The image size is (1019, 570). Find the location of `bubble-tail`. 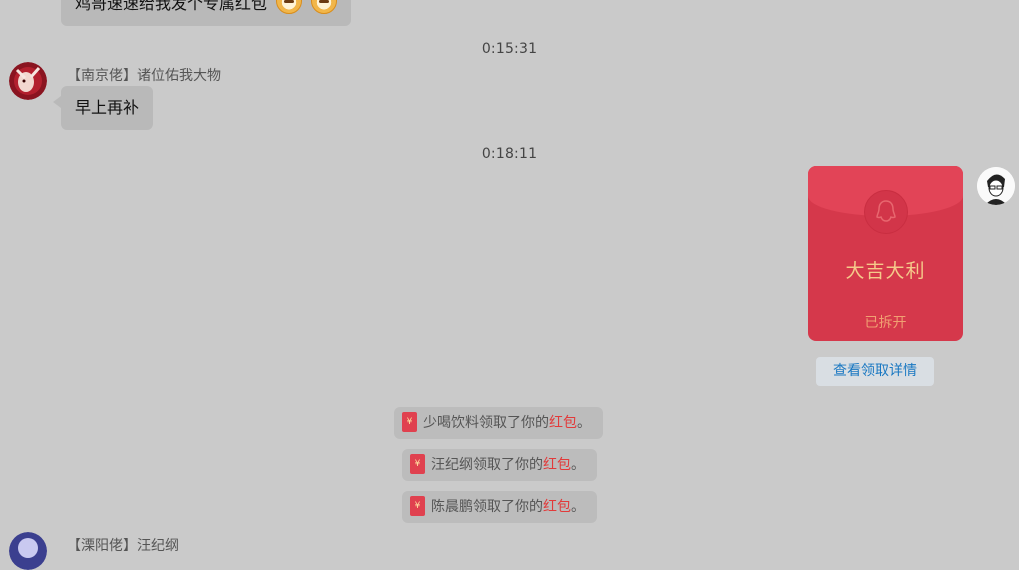

bubble-tail is located at coordinates (57, 102).